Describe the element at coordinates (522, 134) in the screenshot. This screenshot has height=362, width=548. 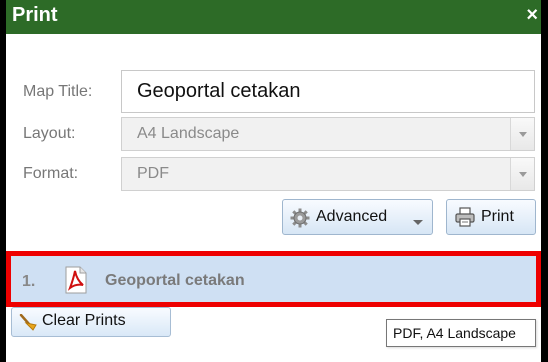
I see `layout-dropdown-trigger` at that location.